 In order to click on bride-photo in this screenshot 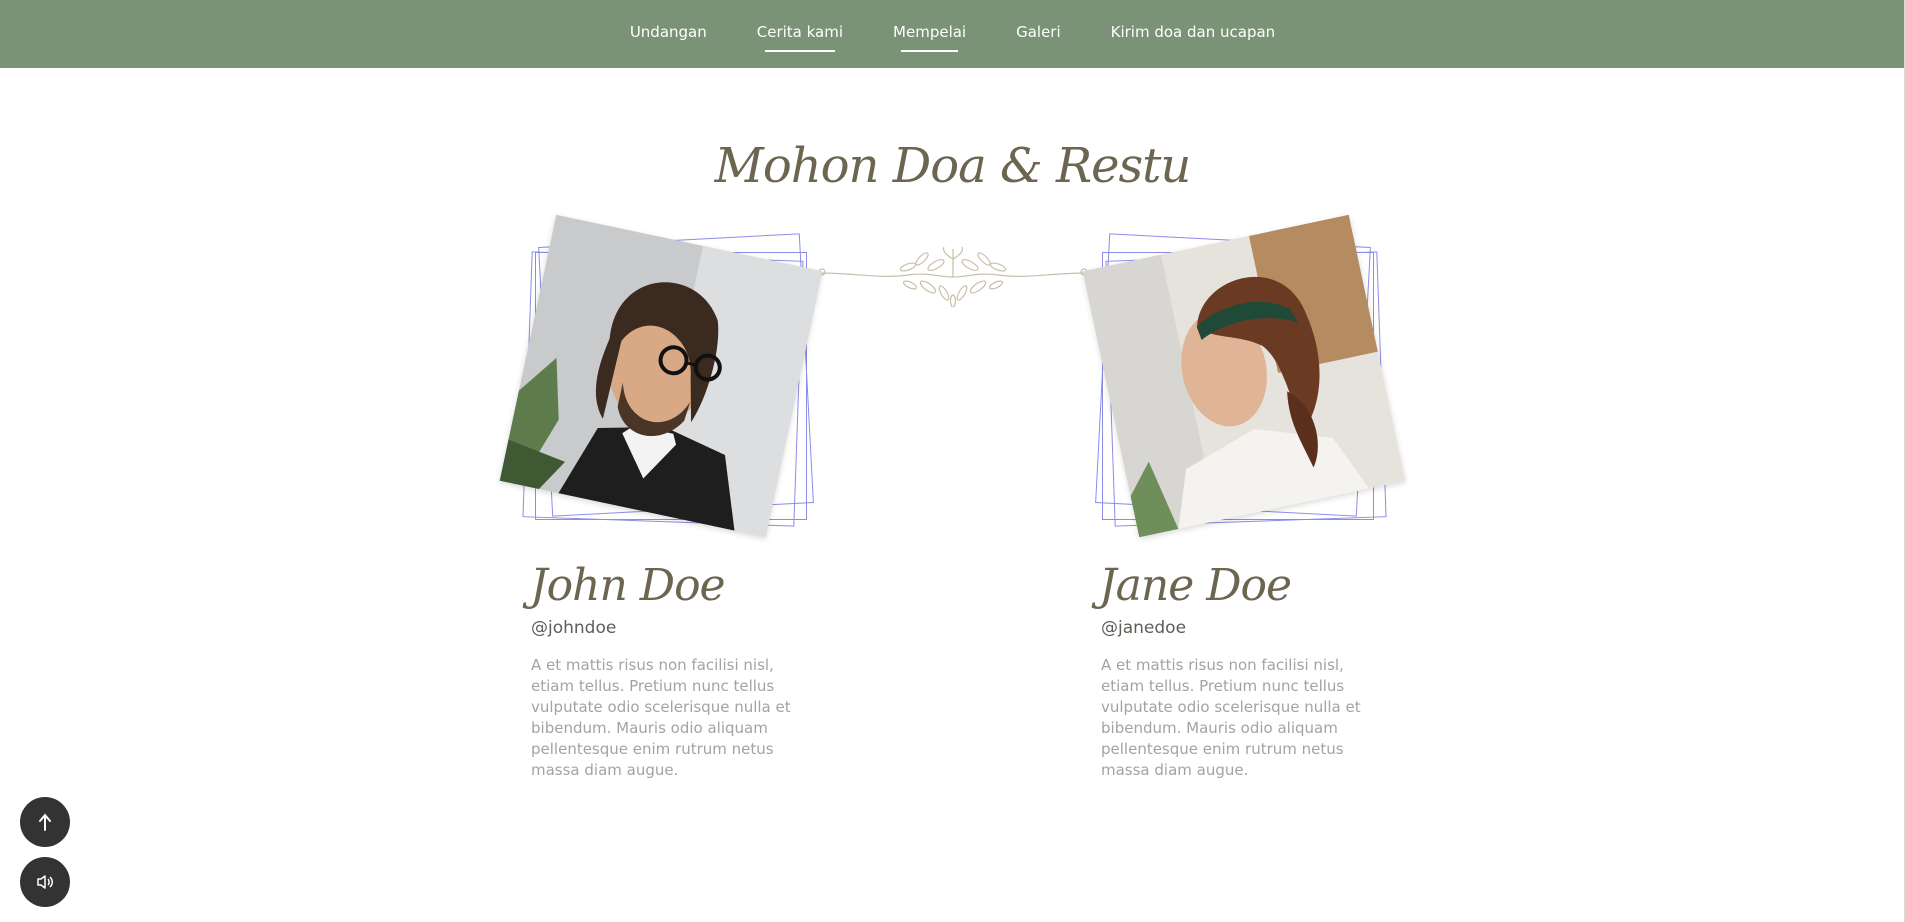, I will do `click(1244, 376)`.